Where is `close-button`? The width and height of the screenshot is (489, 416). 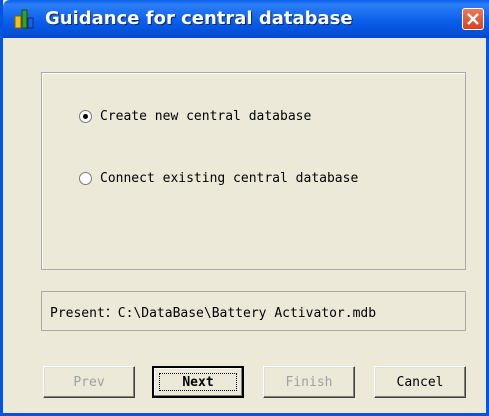
close-button is located at coordinates (473, 19).